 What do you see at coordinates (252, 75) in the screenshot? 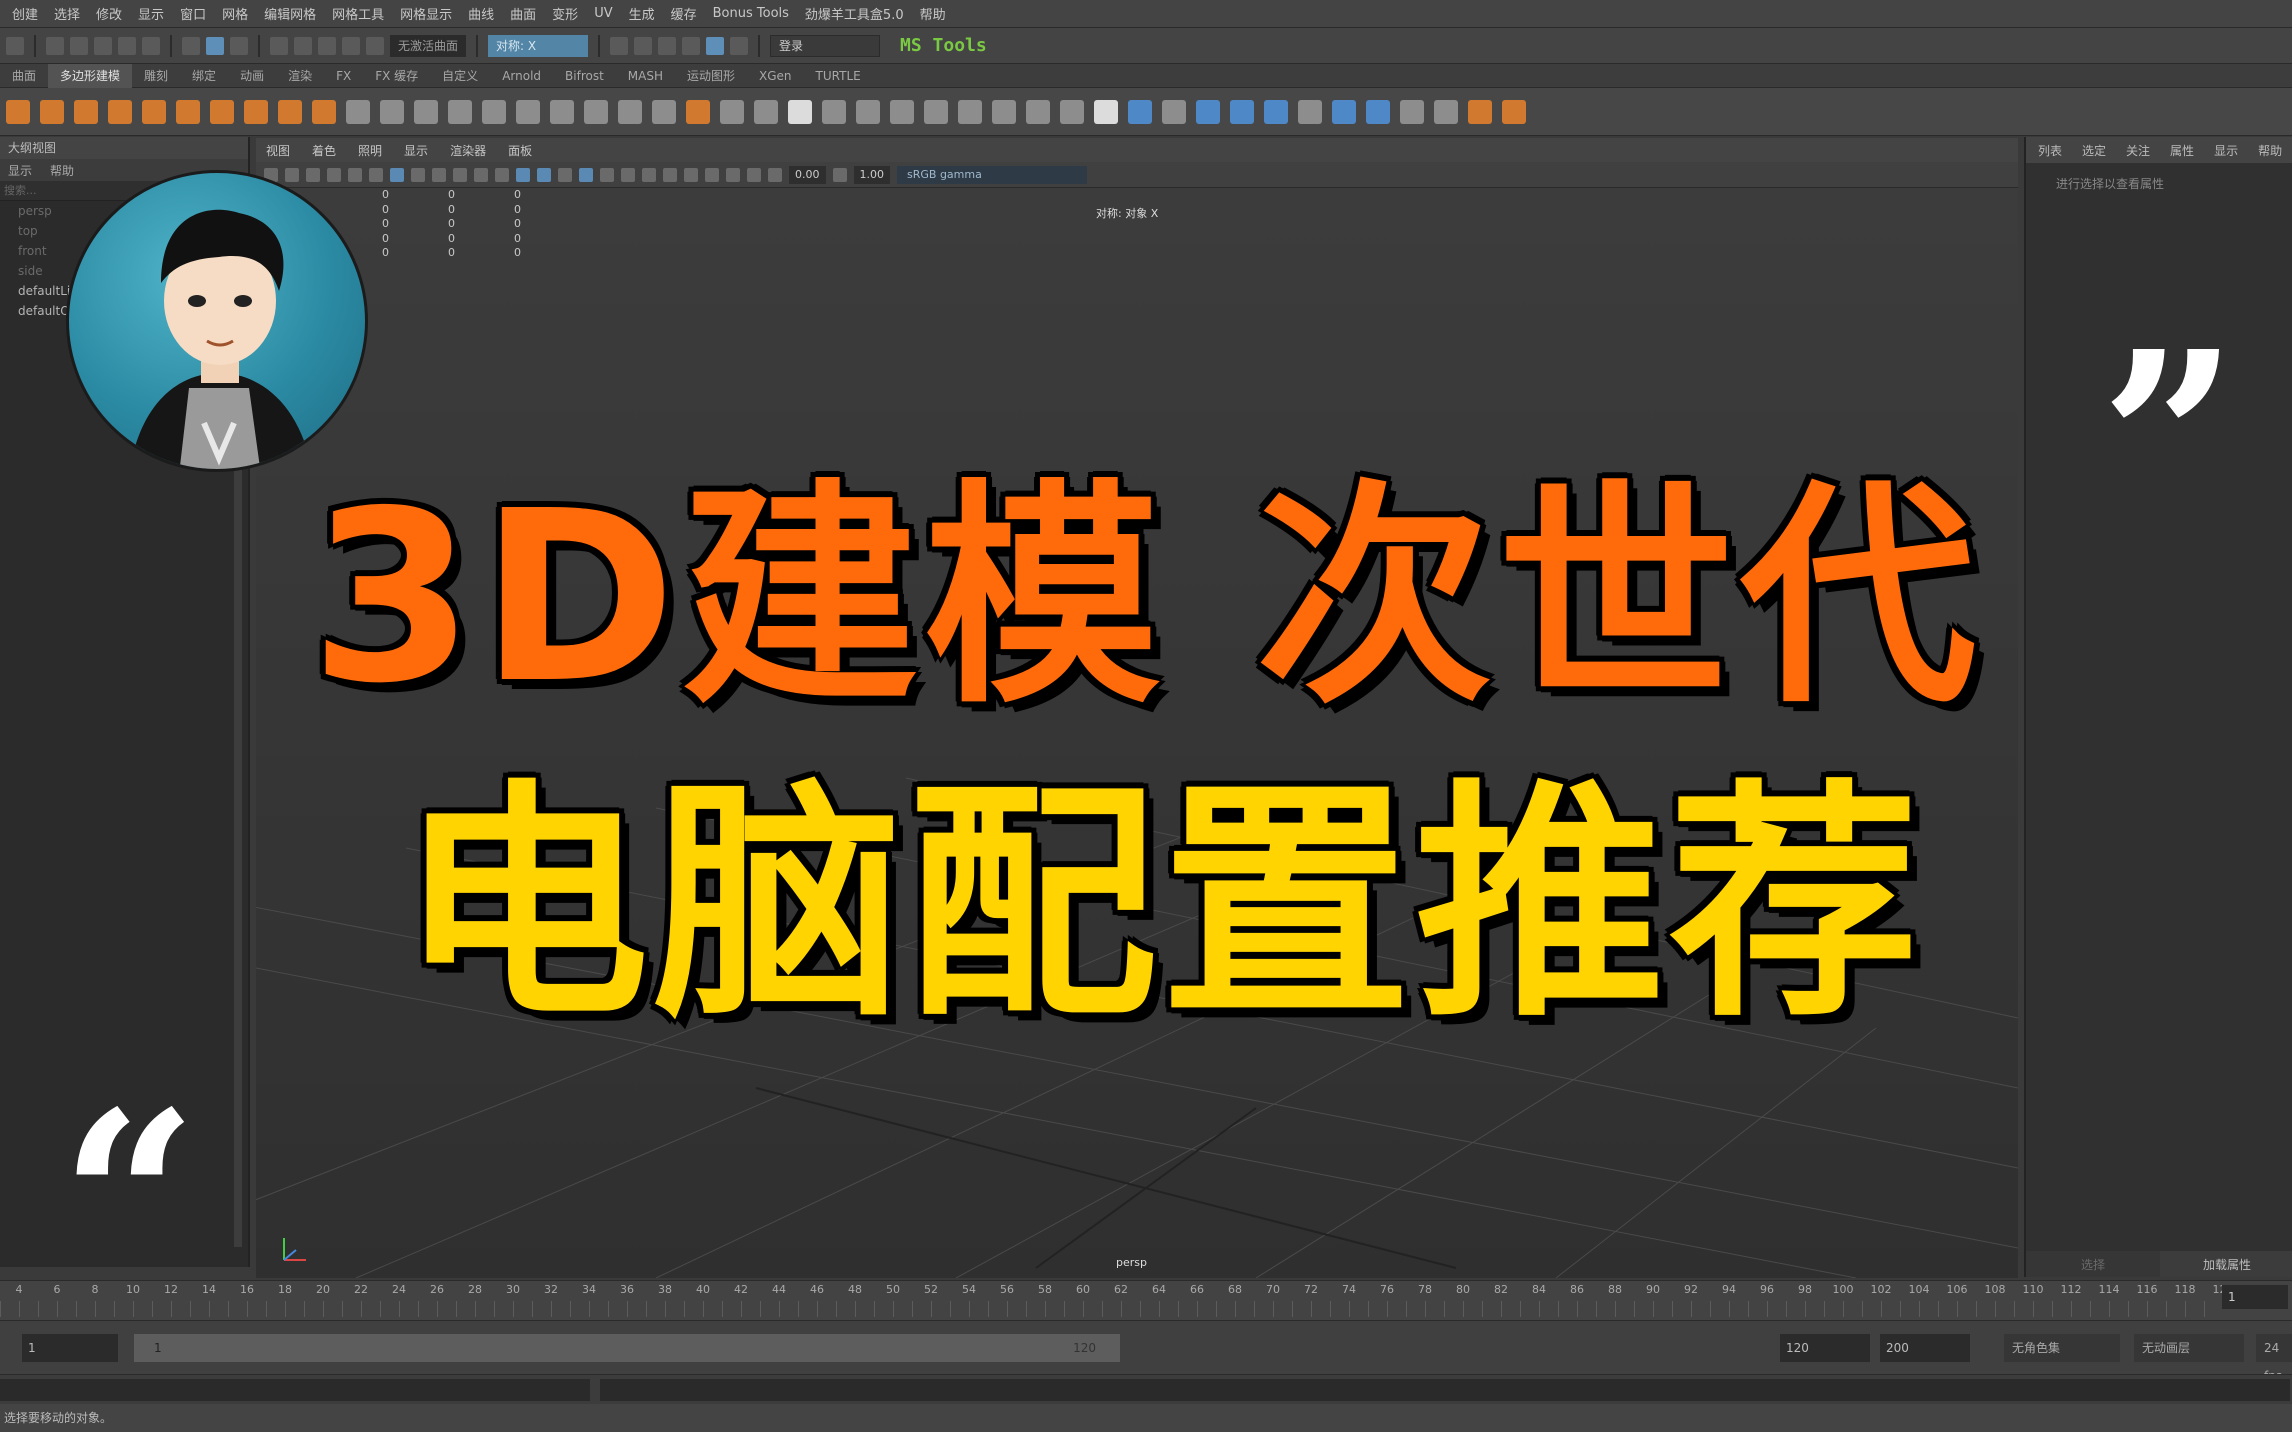
I see `shelf-tab-animation: 动画` at bounding box center [252, 75].